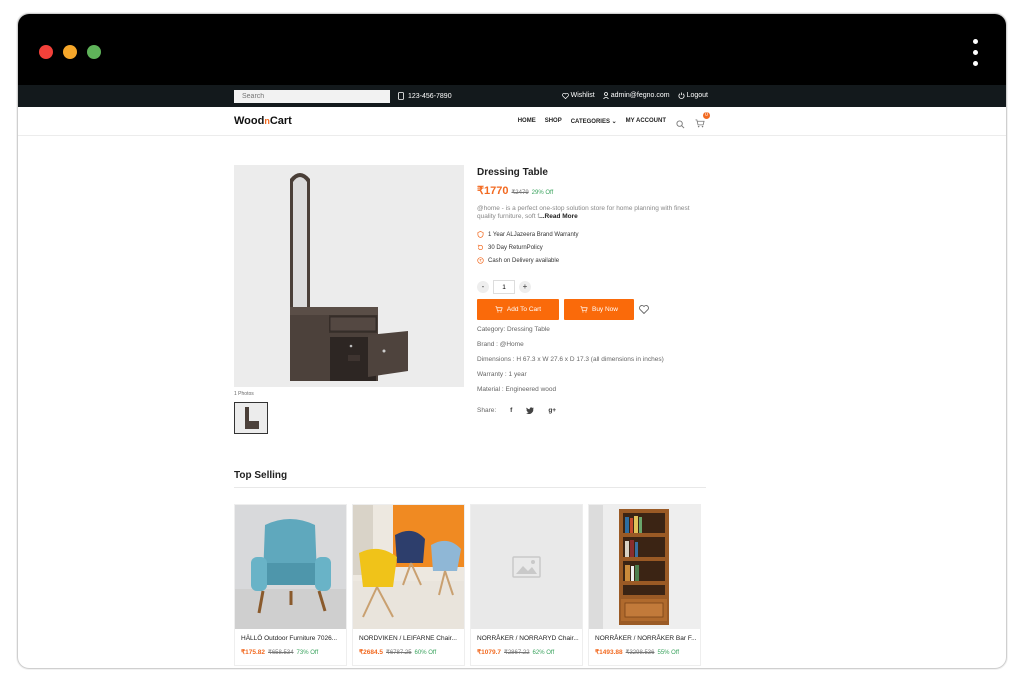 The width and height of the screenshot is (1024, 683). What do you see at coordinates (527, 121) in the screenshot?
I see `nav-home: HOME` at bounding box center [527, 121].